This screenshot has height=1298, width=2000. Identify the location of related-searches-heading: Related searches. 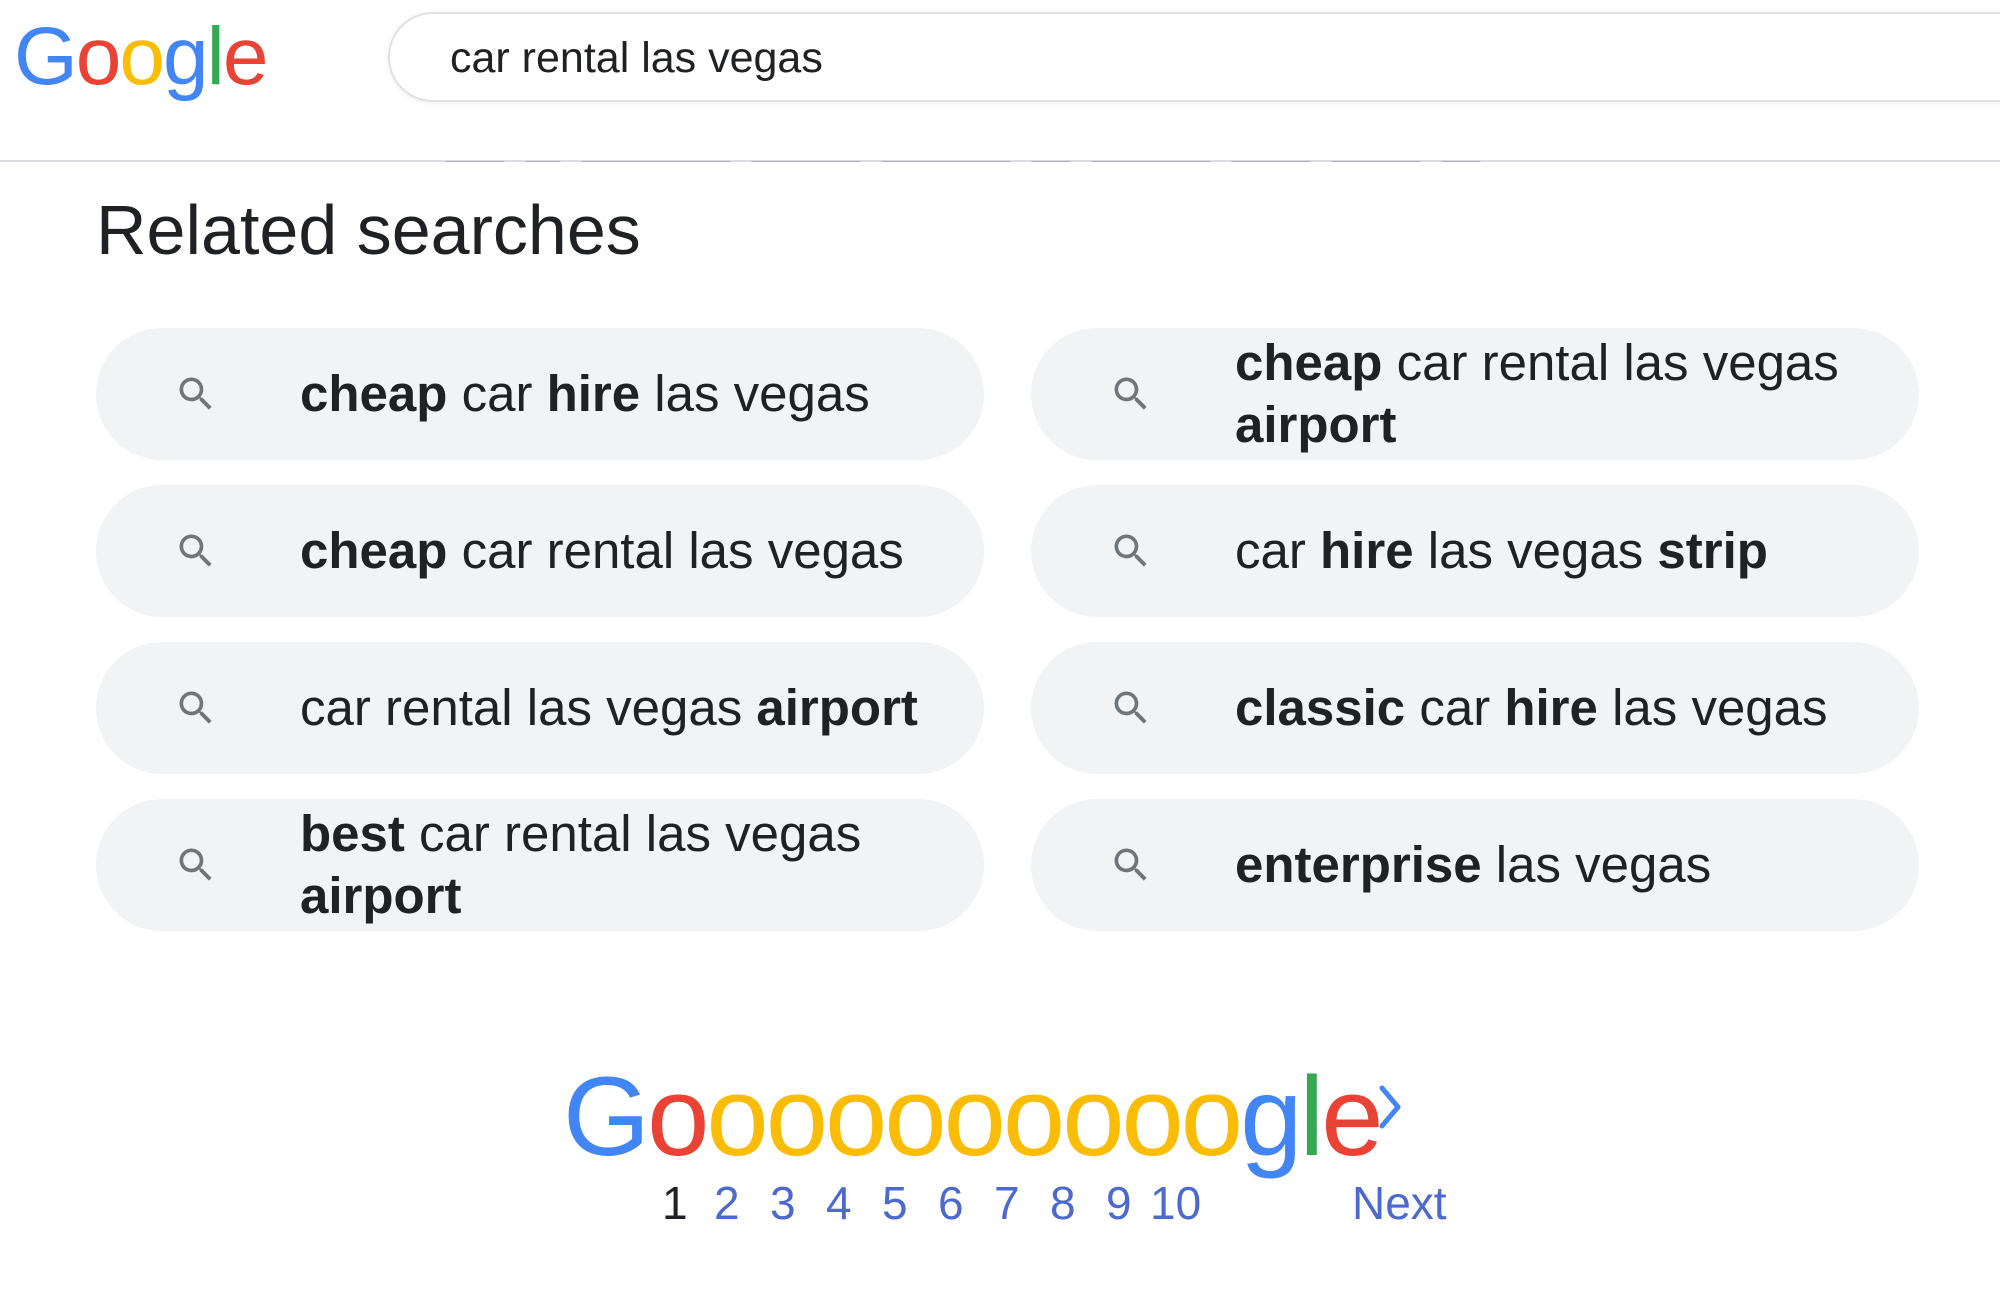
(368, 230).